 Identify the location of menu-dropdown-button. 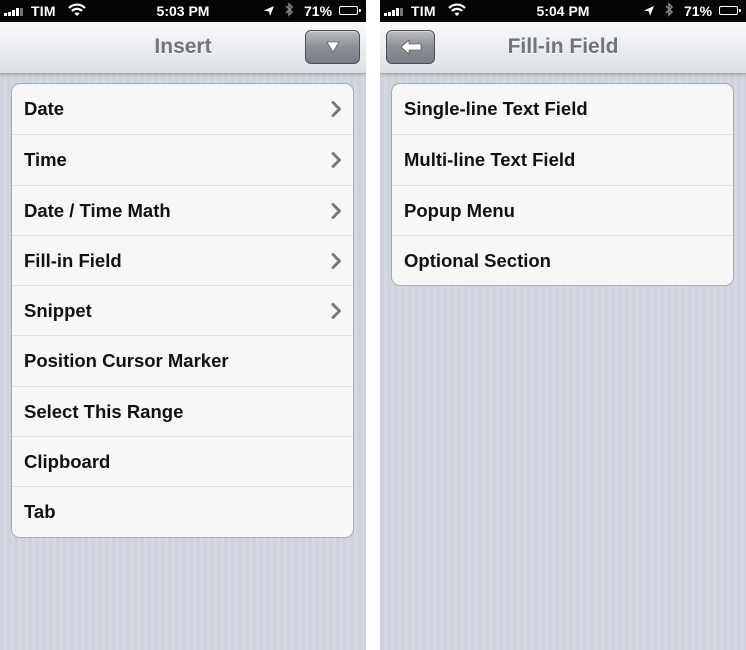
(332, 47).